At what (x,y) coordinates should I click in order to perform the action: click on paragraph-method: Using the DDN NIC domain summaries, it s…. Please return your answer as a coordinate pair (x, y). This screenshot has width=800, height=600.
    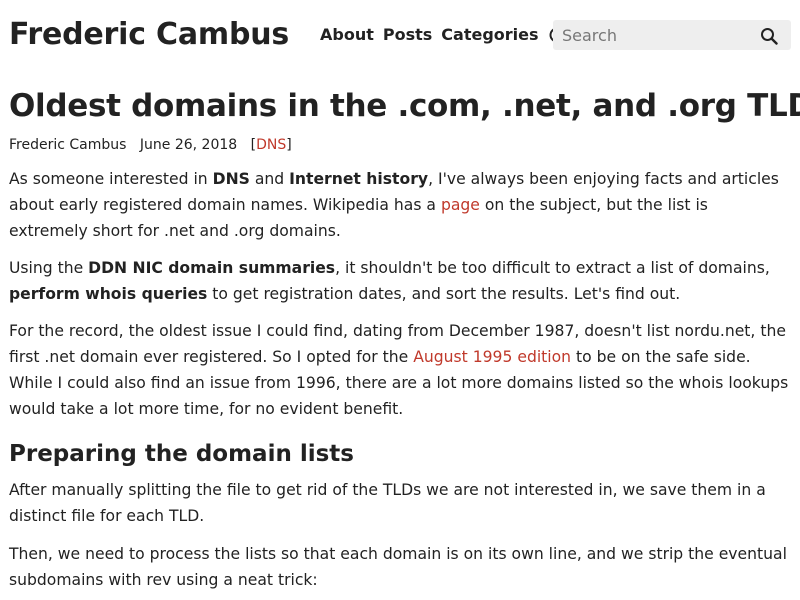
    Looking at the image, I should click on (399, 281).